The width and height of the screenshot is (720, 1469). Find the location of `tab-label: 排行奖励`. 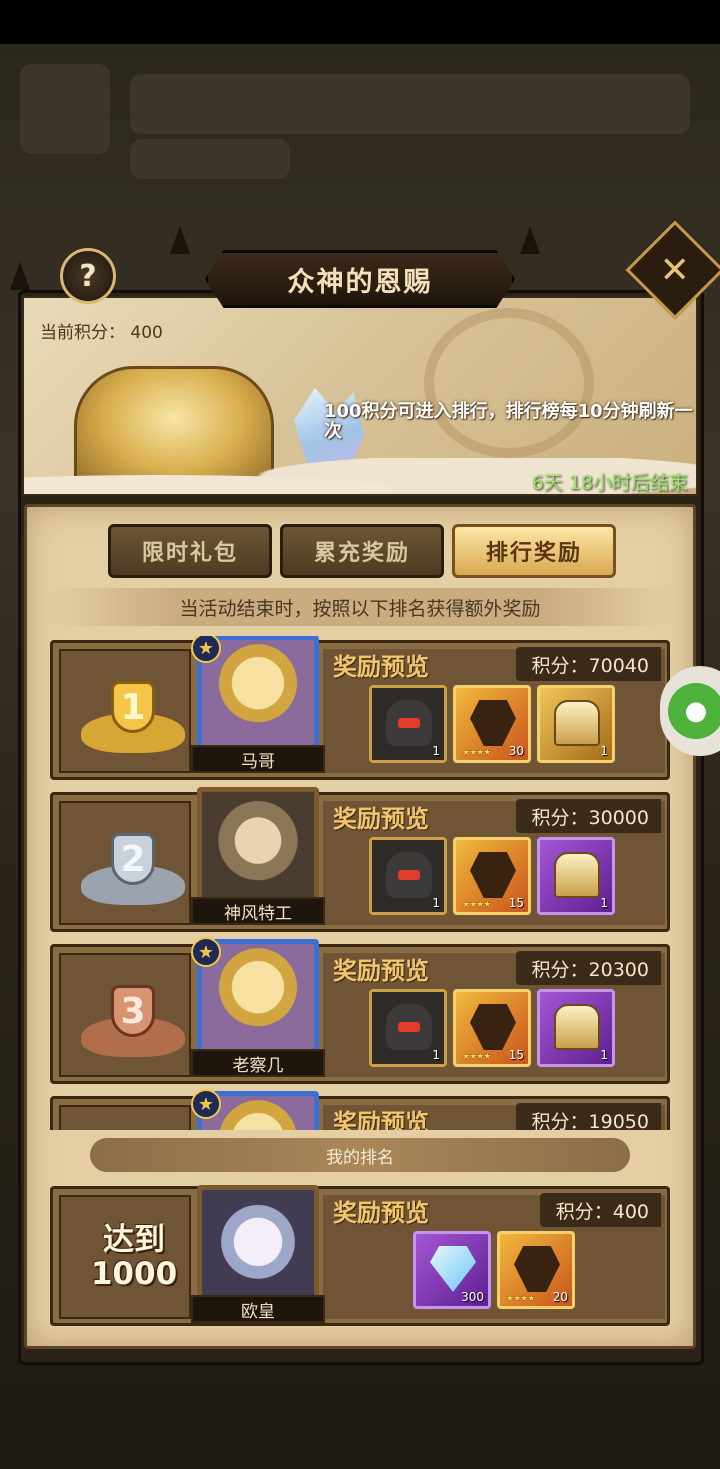

tab-label: 排行奖励 is located at coordinates (533, 553).